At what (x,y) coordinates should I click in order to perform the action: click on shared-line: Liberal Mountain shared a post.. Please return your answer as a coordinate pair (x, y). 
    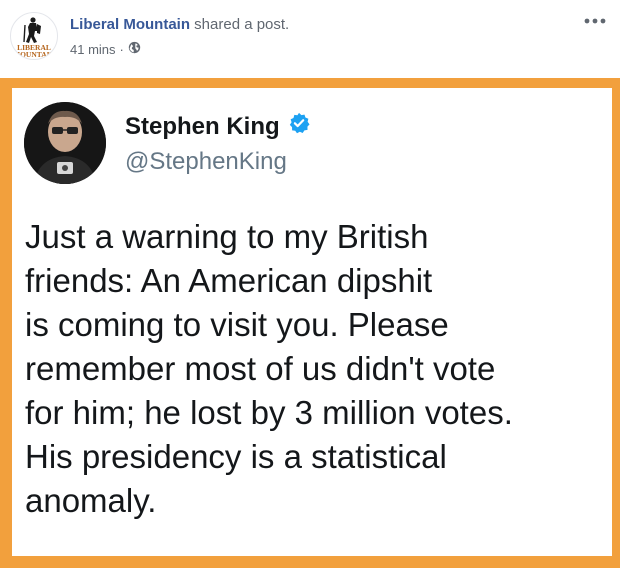
    Looking at the image, I should click on (179, 24).